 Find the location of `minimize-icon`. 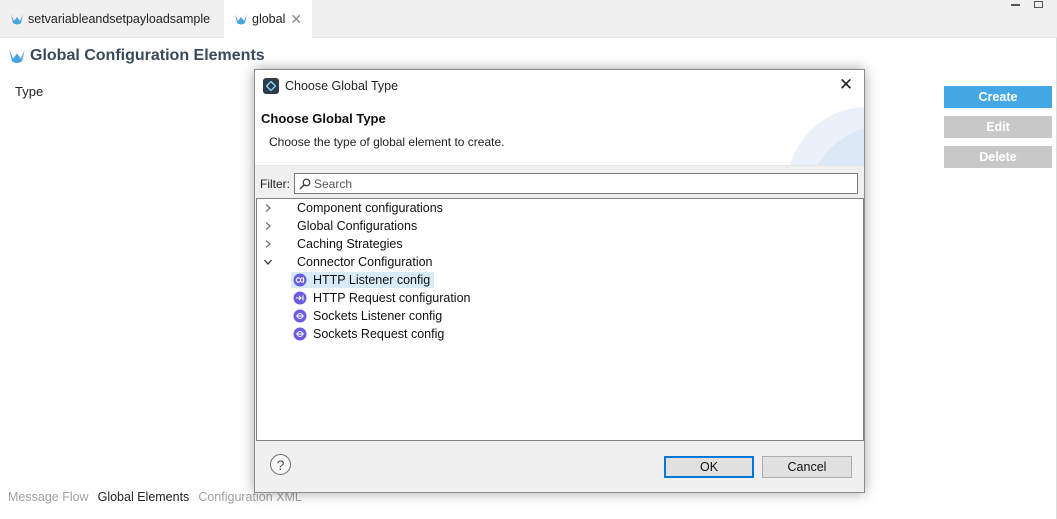

minimize-icon is located at coordinates (1015, 3).